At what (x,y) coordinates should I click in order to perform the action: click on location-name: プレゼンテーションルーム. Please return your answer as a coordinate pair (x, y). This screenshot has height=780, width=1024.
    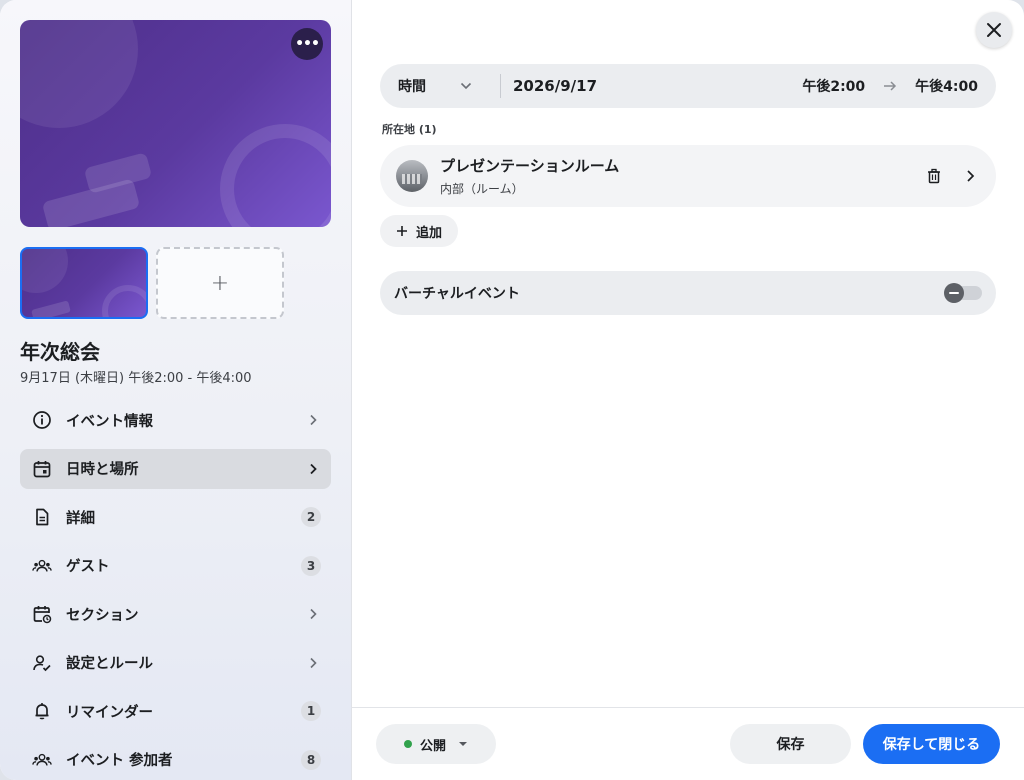
    Looking at the image, I should click on (530, 166).